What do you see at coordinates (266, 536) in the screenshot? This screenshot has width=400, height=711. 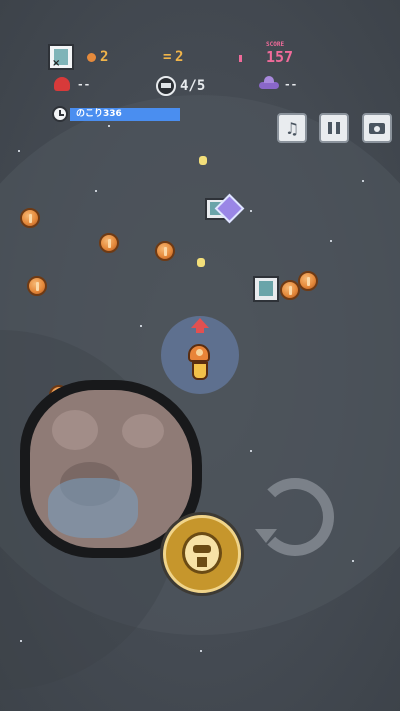 I see `rotate-arrow-icon` at bounding box center [266, 536].